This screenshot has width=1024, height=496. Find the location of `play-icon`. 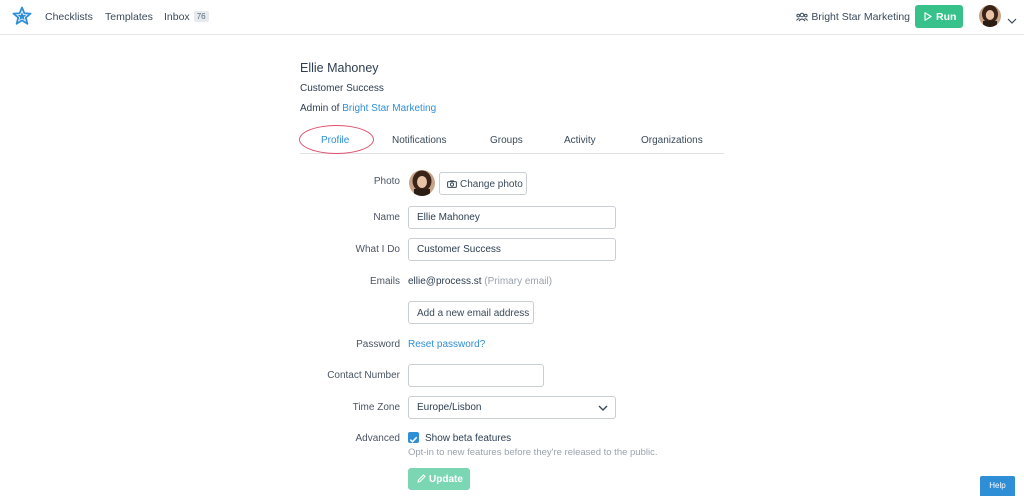

play-icon is located at coordinates (928, 16).